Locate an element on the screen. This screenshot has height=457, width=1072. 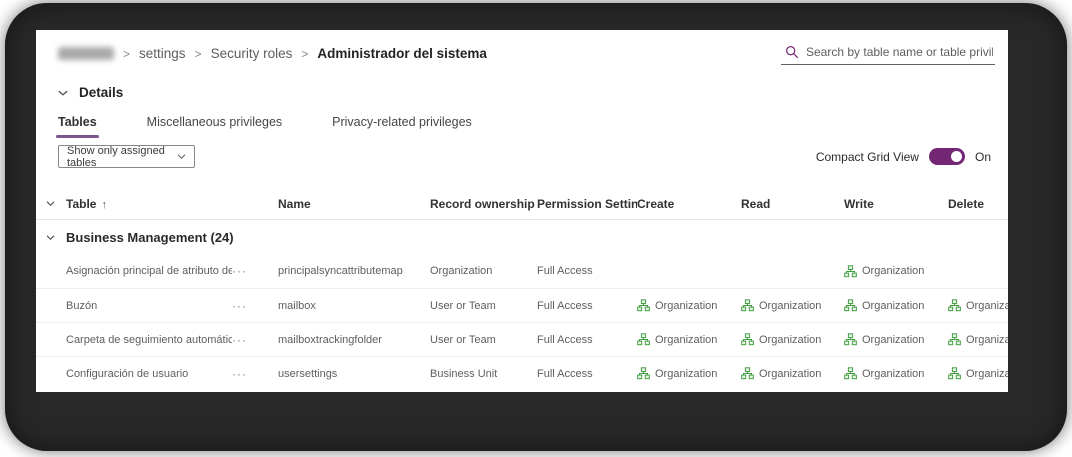
column-header-read: Read is located at coordinates (792, 204).